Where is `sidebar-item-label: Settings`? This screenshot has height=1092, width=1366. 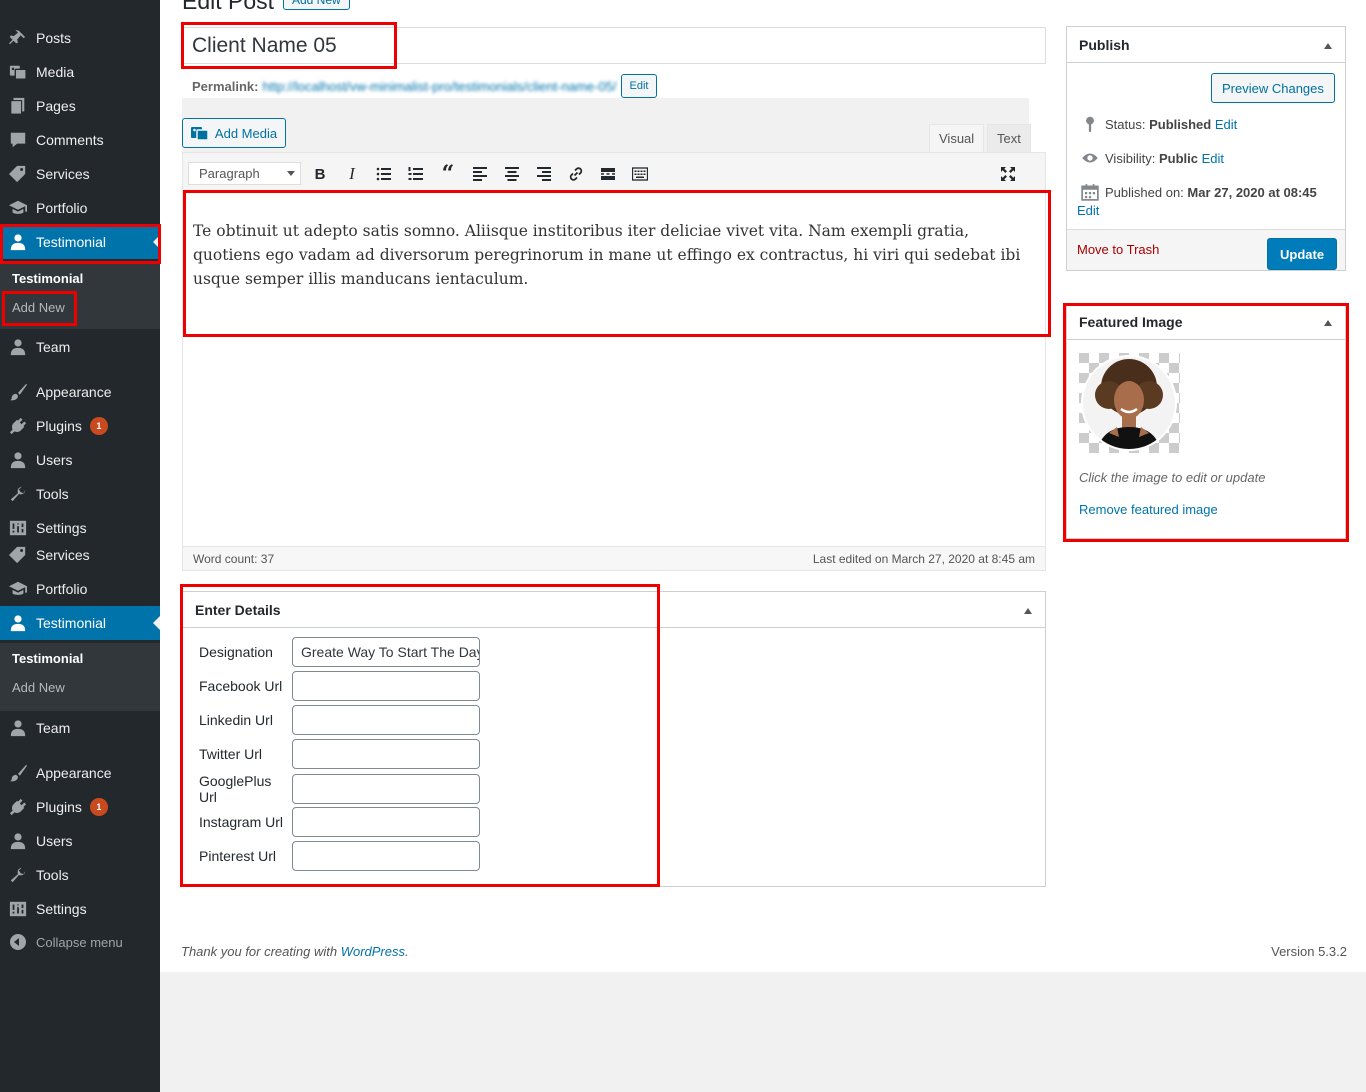
sidebar-item-label: Settings is located at coordinates (61, 528).